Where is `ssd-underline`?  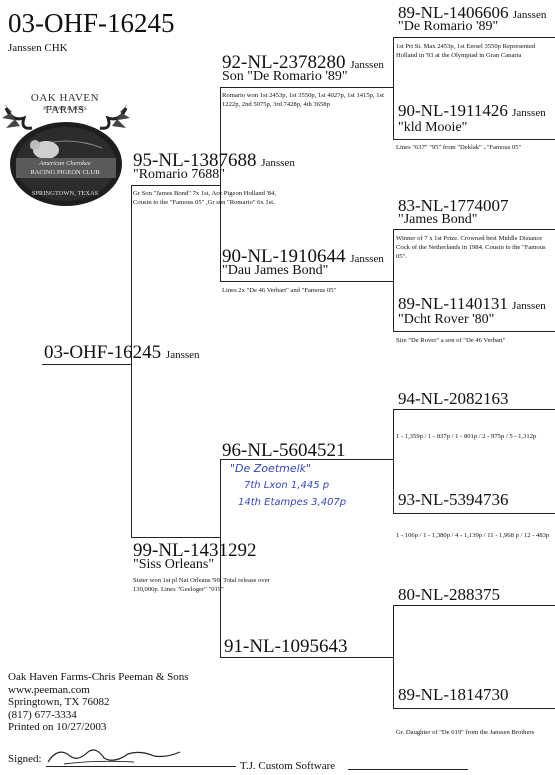
ssd-underline is located at coordinates (474, 139).